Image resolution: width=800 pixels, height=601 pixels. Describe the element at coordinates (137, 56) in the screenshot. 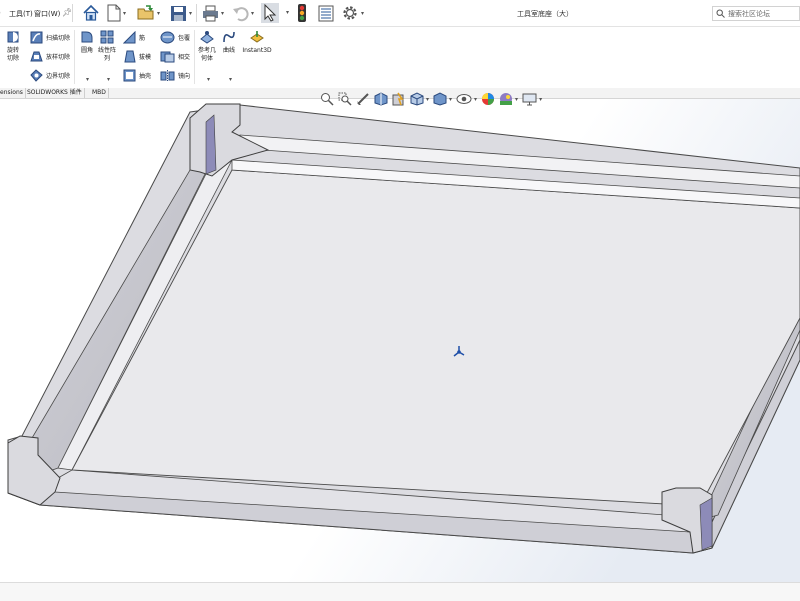

I see `draft-button: 拔模` at that location.